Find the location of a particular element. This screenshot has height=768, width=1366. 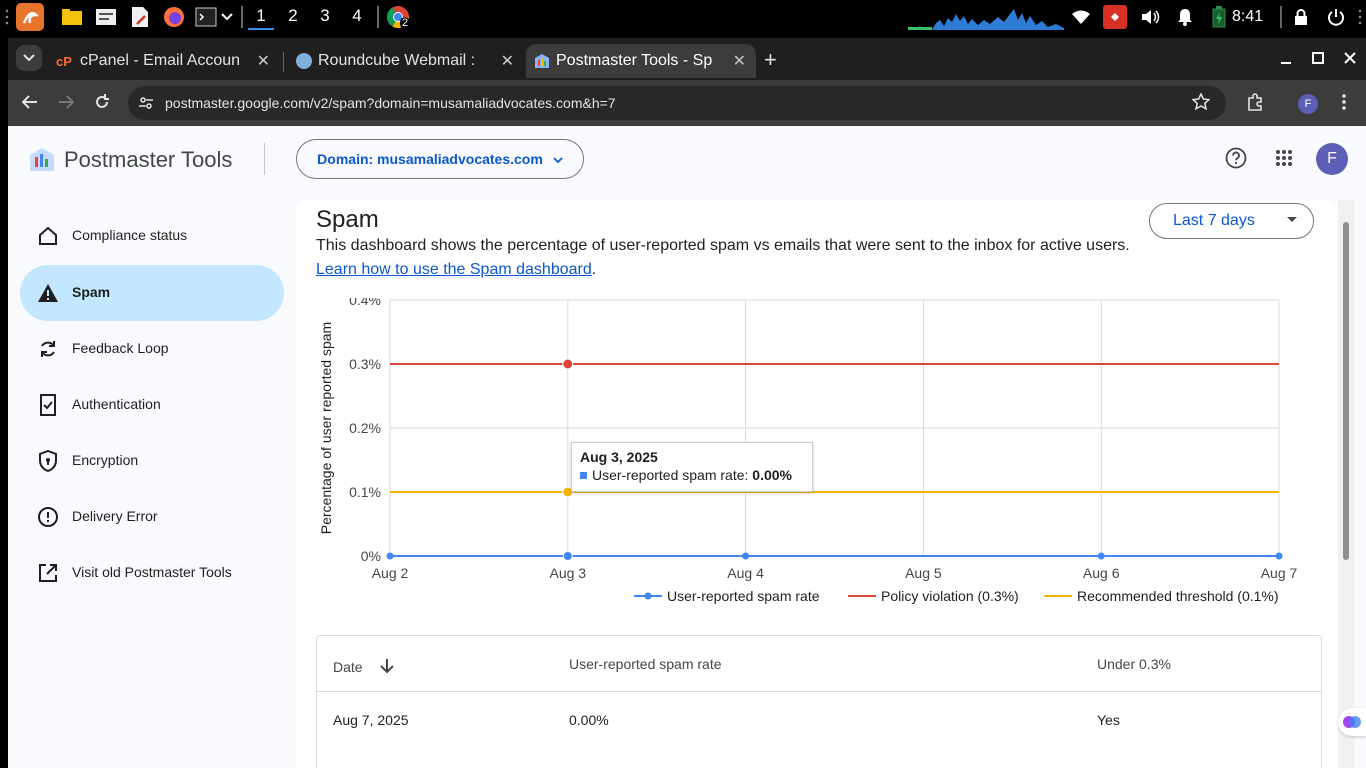

chevron-down-icon is located at coordinates (558, 159).